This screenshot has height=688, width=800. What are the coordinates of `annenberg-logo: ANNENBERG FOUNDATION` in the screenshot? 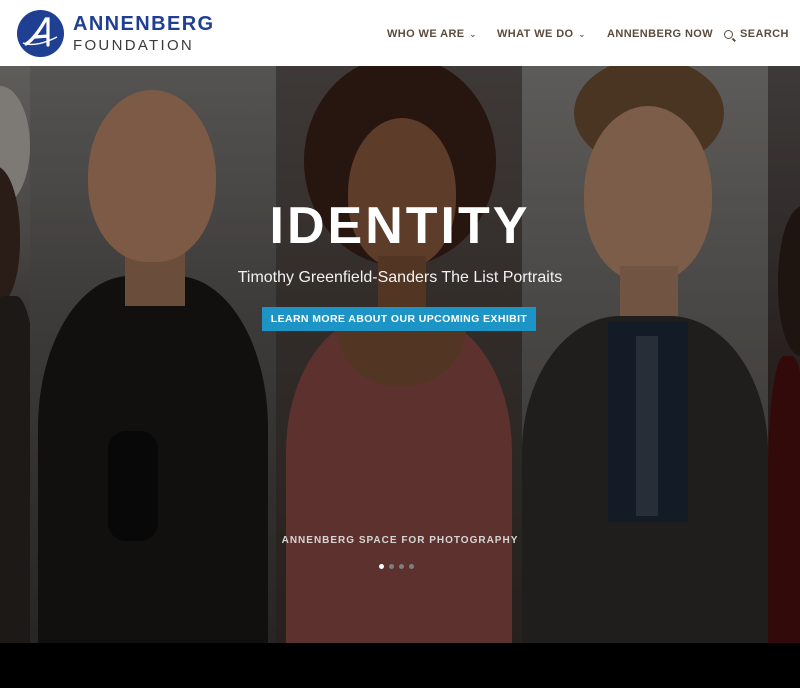 It's located at (116, 33).